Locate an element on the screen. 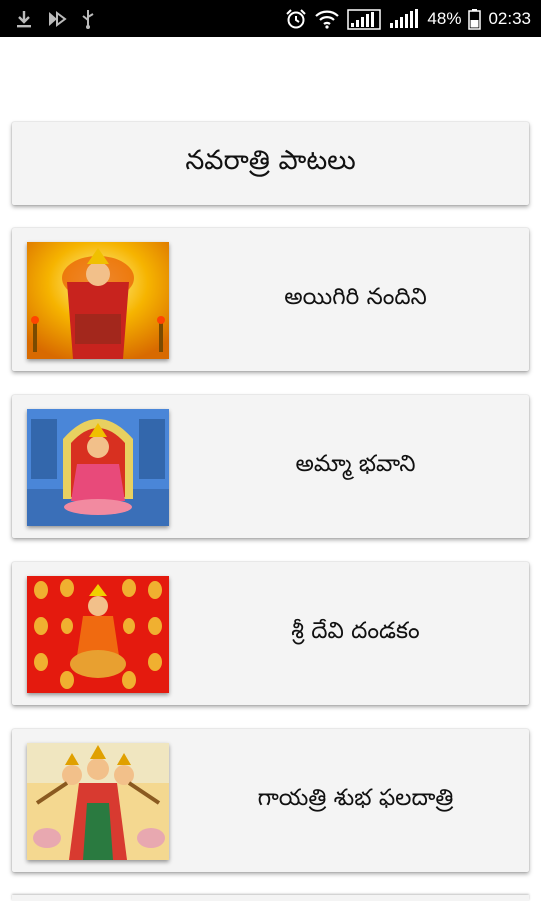  gayatri-thumbnail is located at coordinates (98, 801).